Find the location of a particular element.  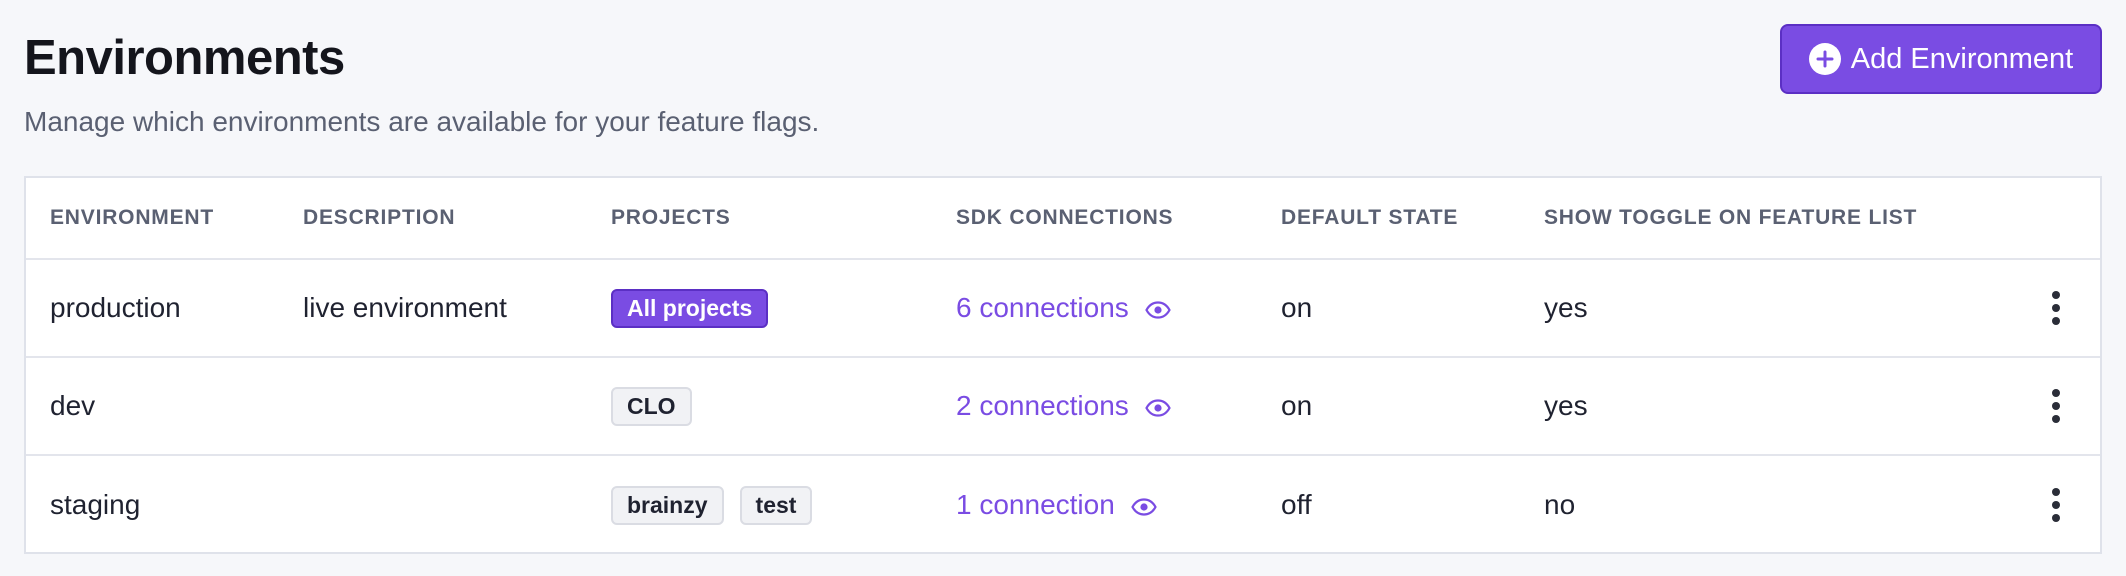

plus-circle-icon is located at coordinates (1824, 59).